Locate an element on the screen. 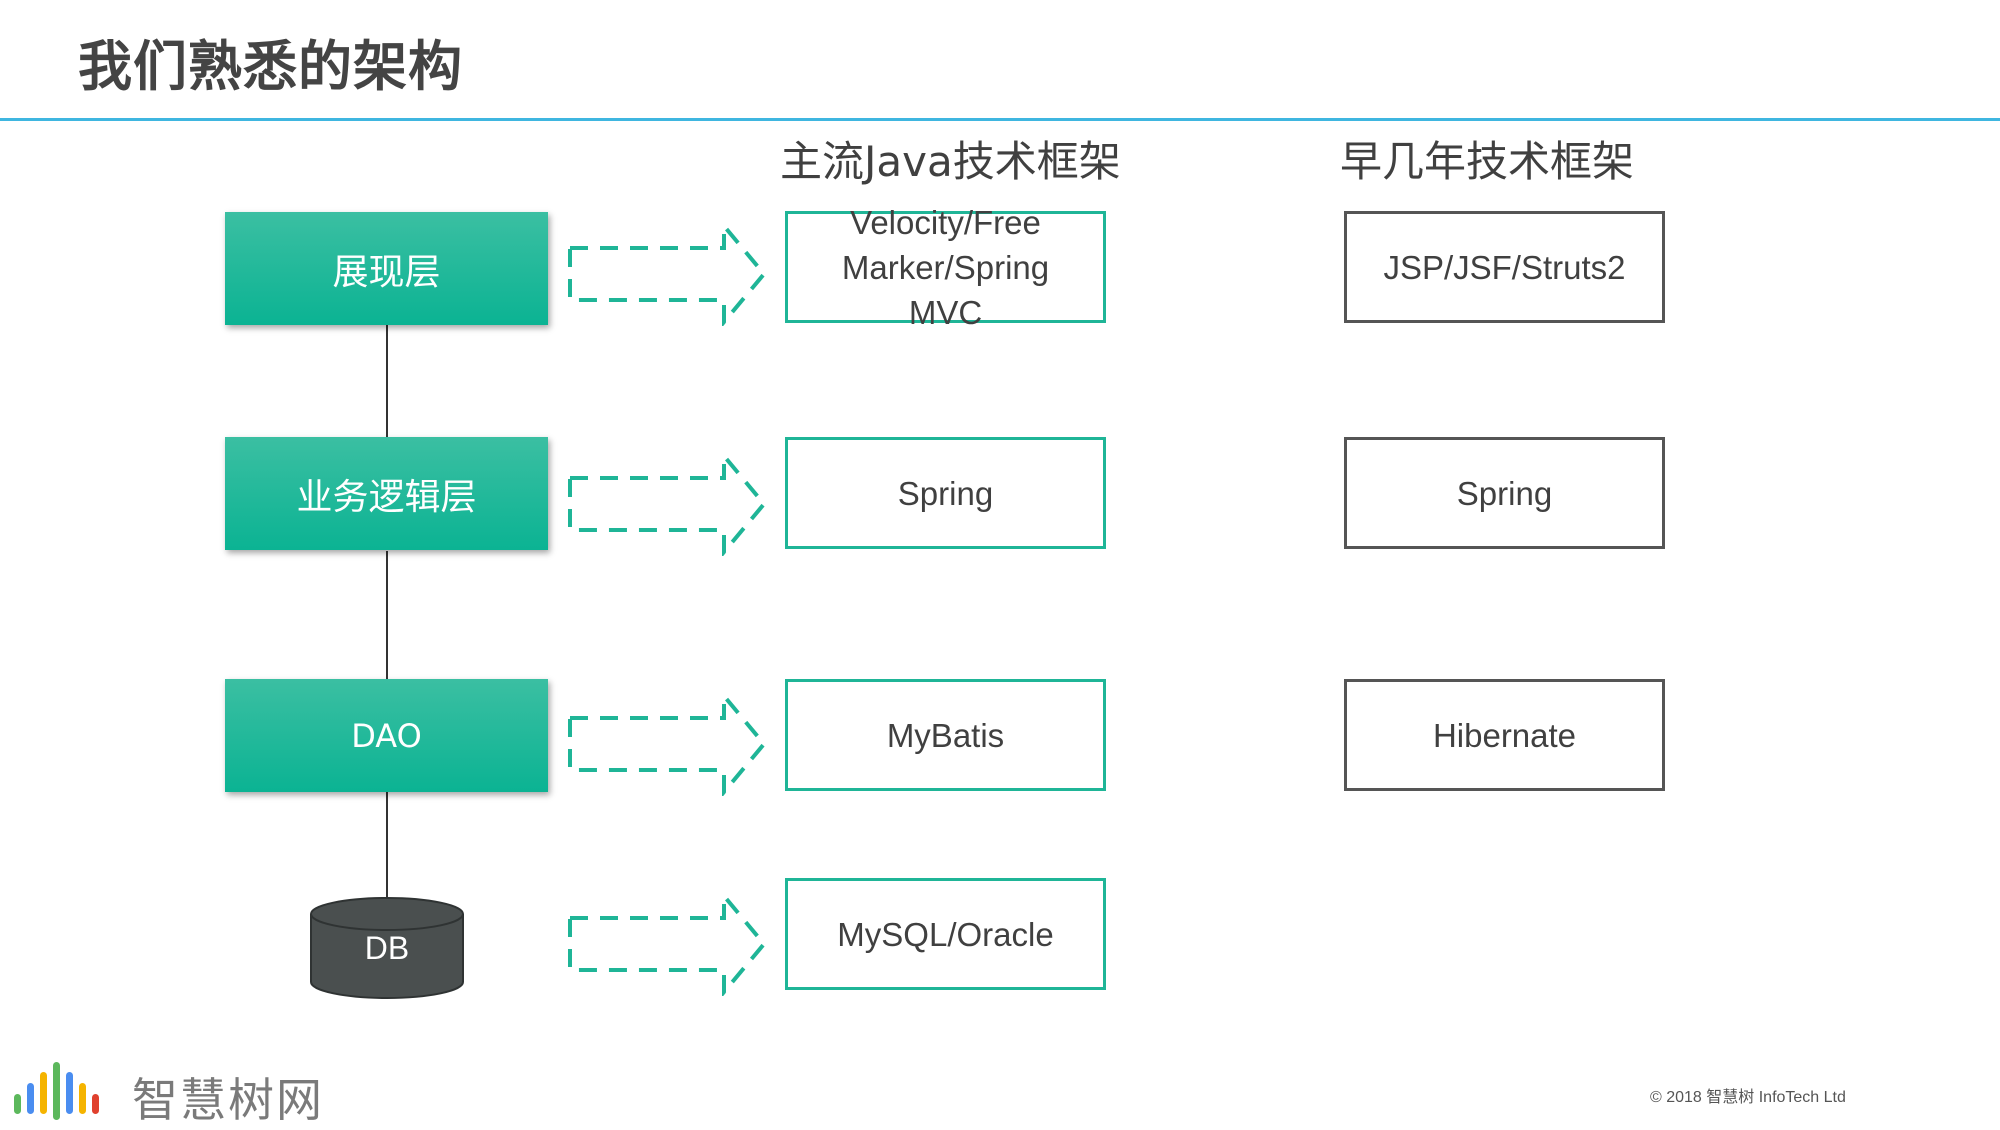 Image resolution: width=2000 pixels, height=1130 pixels. layer-dao: DAO is located at coordinates (386, 735).